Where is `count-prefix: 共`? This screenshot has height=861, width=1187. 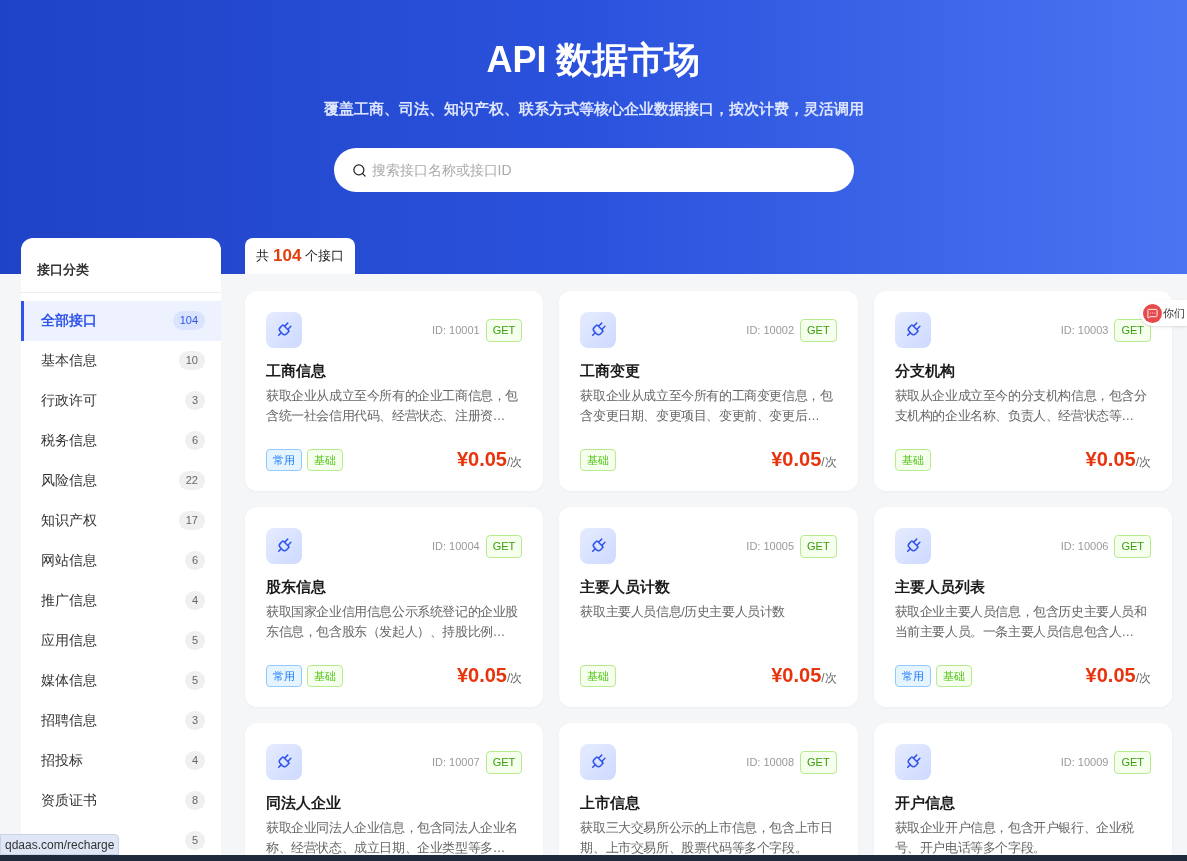
count-prefix: 共 is located at coordinates (262, 256).